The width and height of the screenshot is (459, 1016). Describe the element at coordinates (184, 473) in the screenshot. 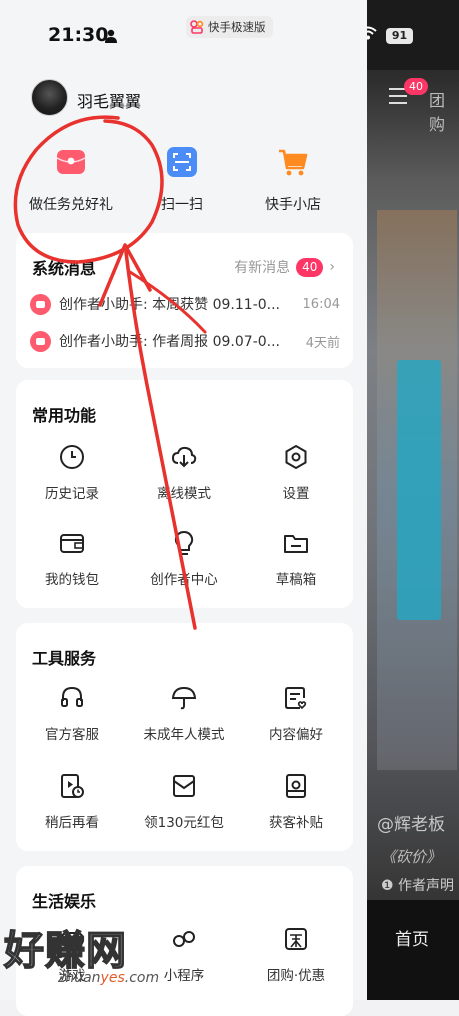

I see `offline-mode-button: 离线模式` at that location.